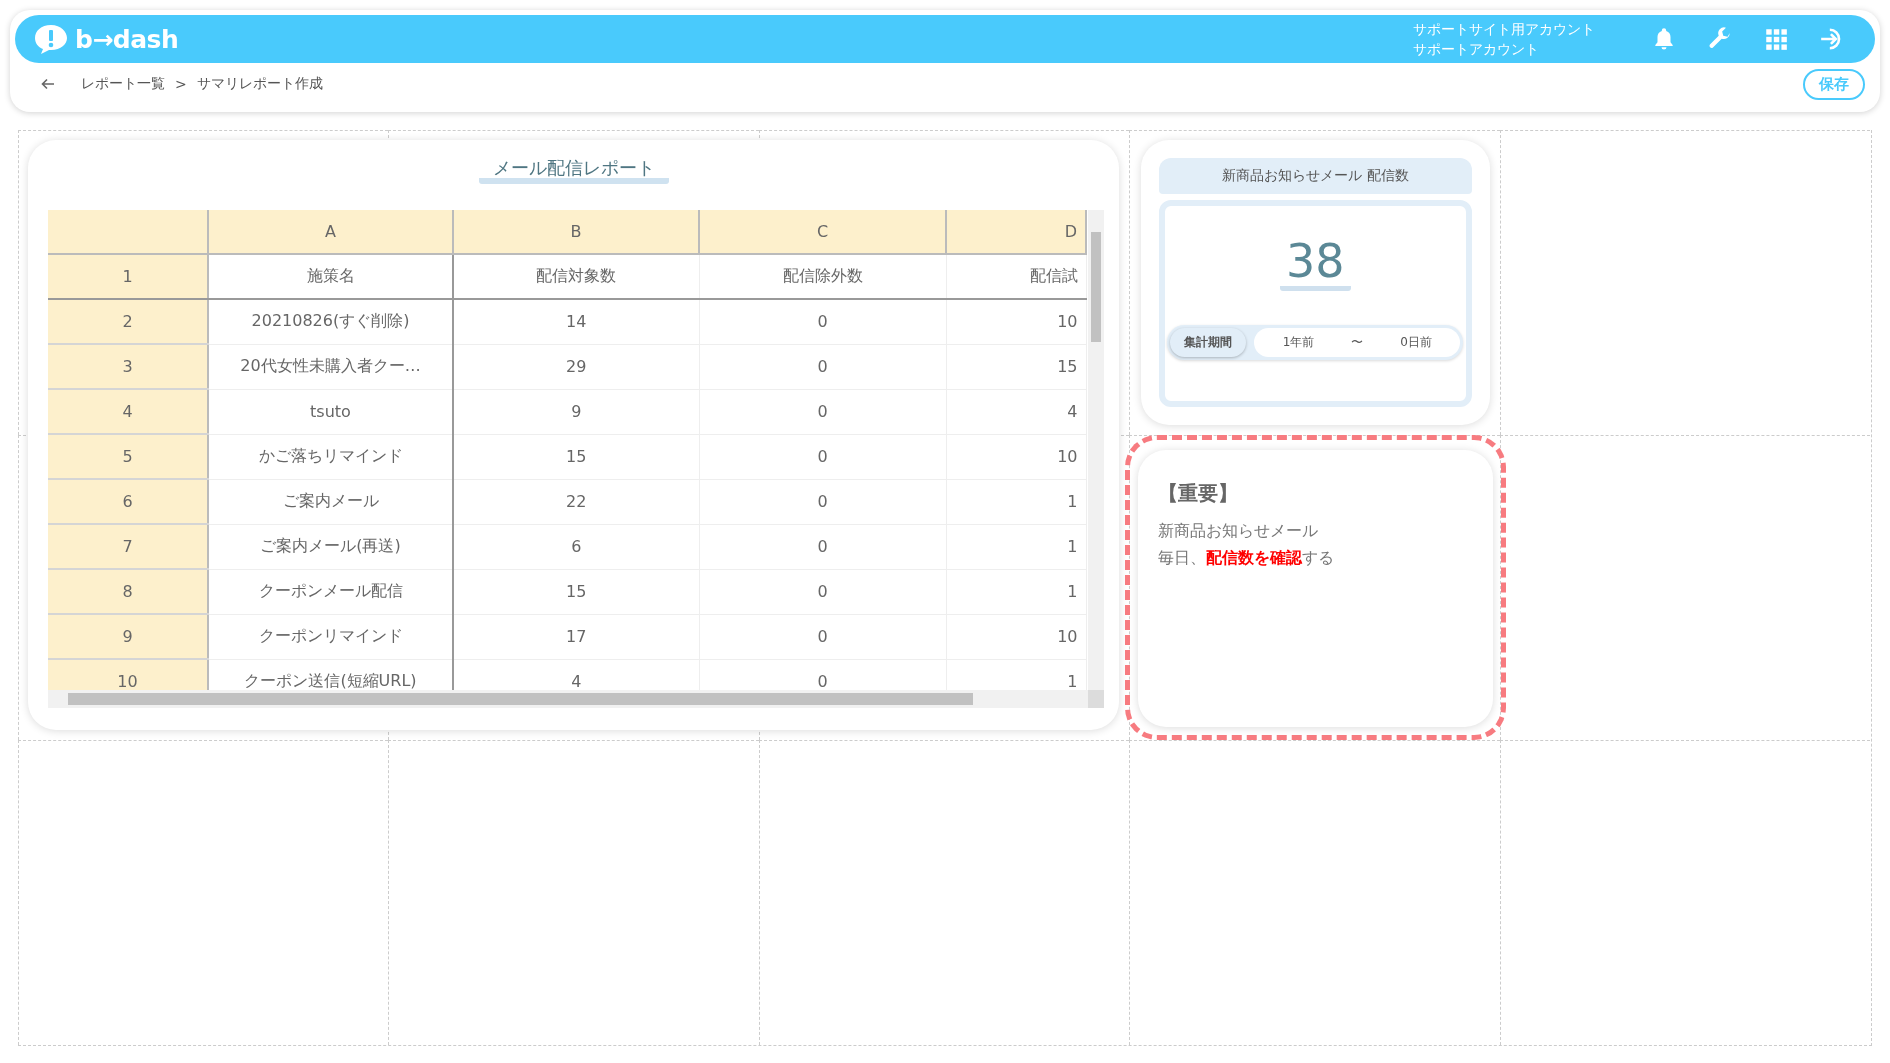 Image resolution: width=1890 pixels, height=1063 pixels. Describe the element at coordinates (1315, 176) in the screenshot. I see `count-title: 新商品お知らせメール 配信数` at that location.